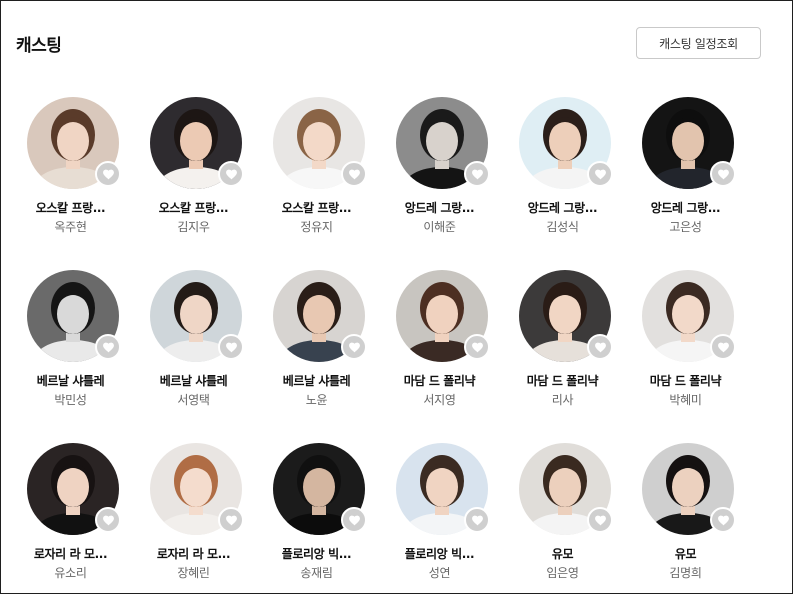 Image resolution: width=793 pixels, height=616 pixels. I want to click on actor-name: 이해준, so click(439, 226).